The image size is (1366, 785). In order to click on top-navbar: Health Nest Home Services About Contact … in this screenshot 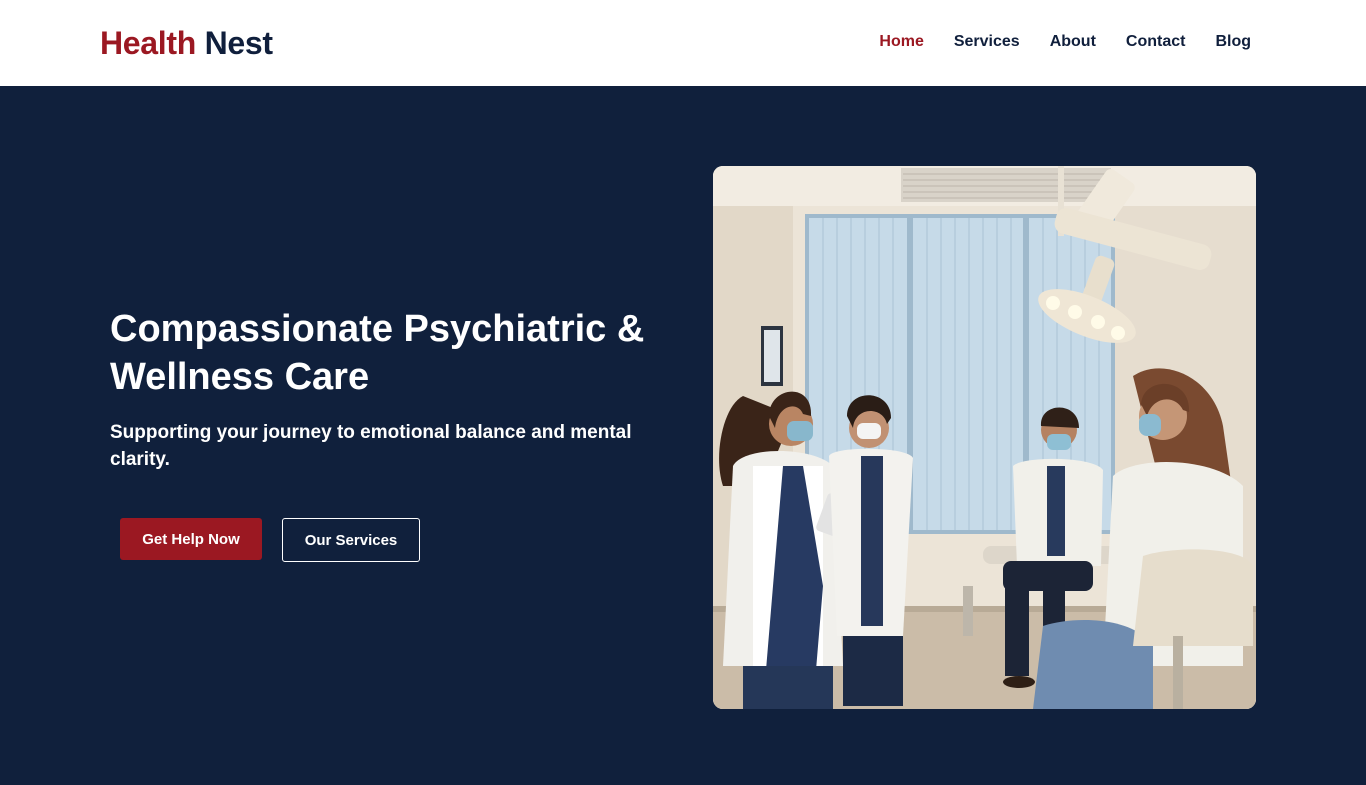, I will do `click(683, 43)`.